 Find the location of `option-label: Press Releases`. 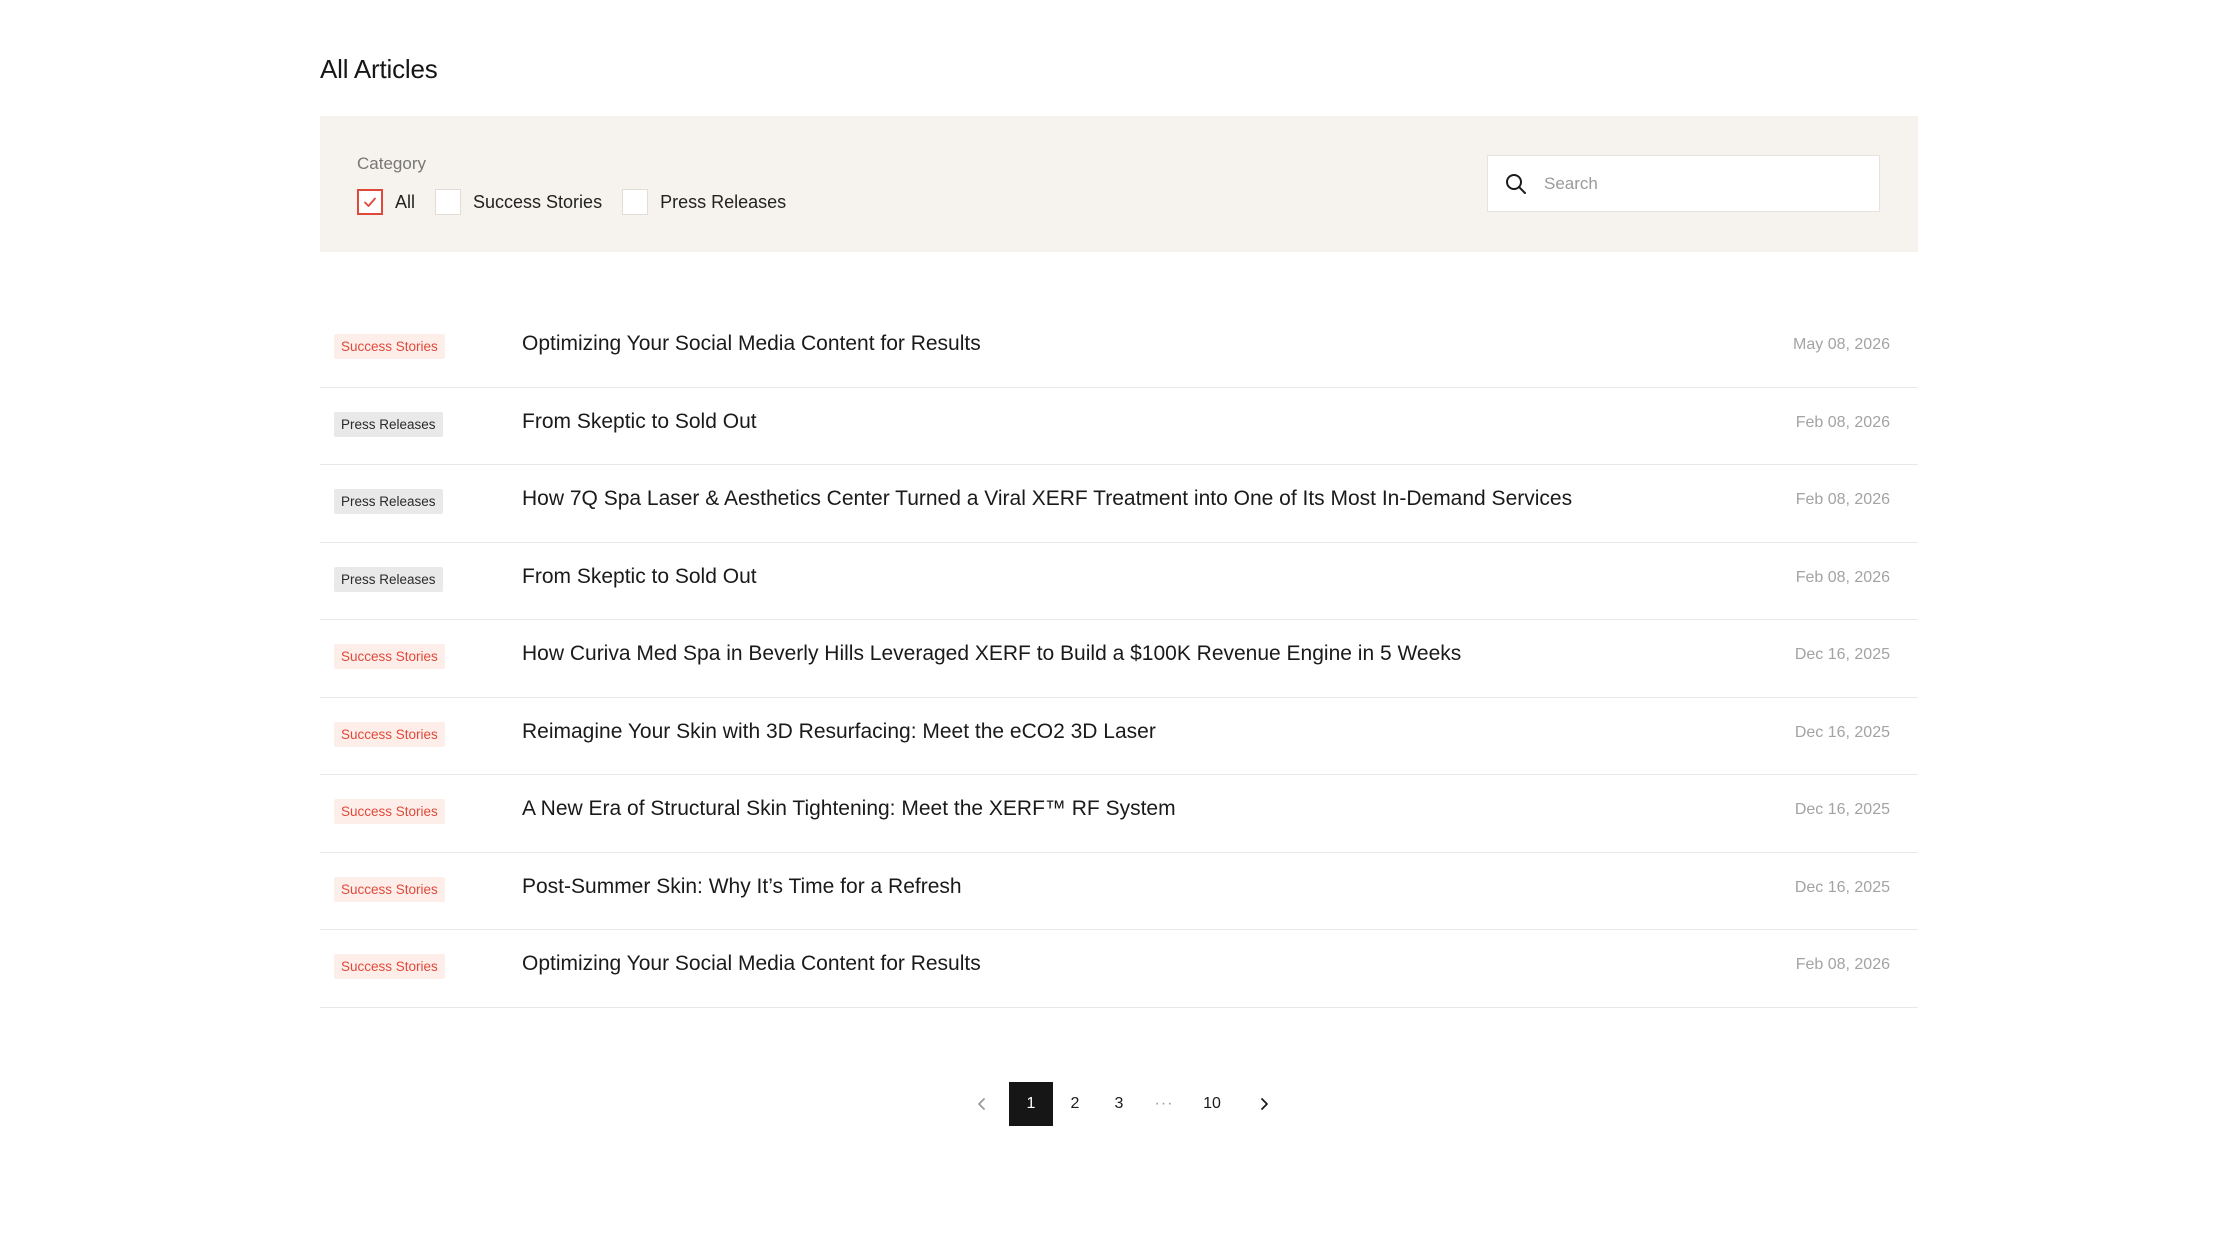

option-label: Press Releases is located at coordinates (723, 201).